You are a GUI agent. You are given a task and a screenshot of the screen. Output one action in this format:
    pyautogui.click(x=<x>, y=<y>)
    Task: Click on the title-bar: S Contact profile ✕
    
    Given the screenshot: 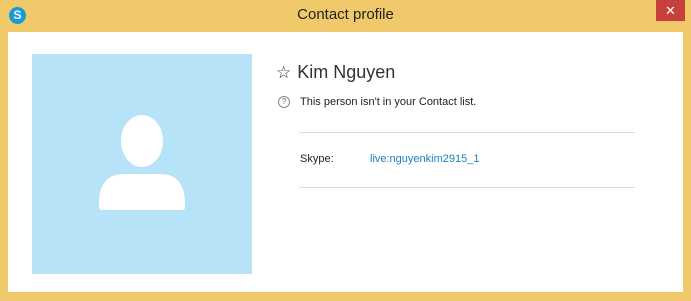 What is the action you would take?
    pyautogui.click(x=345, y=15)
    